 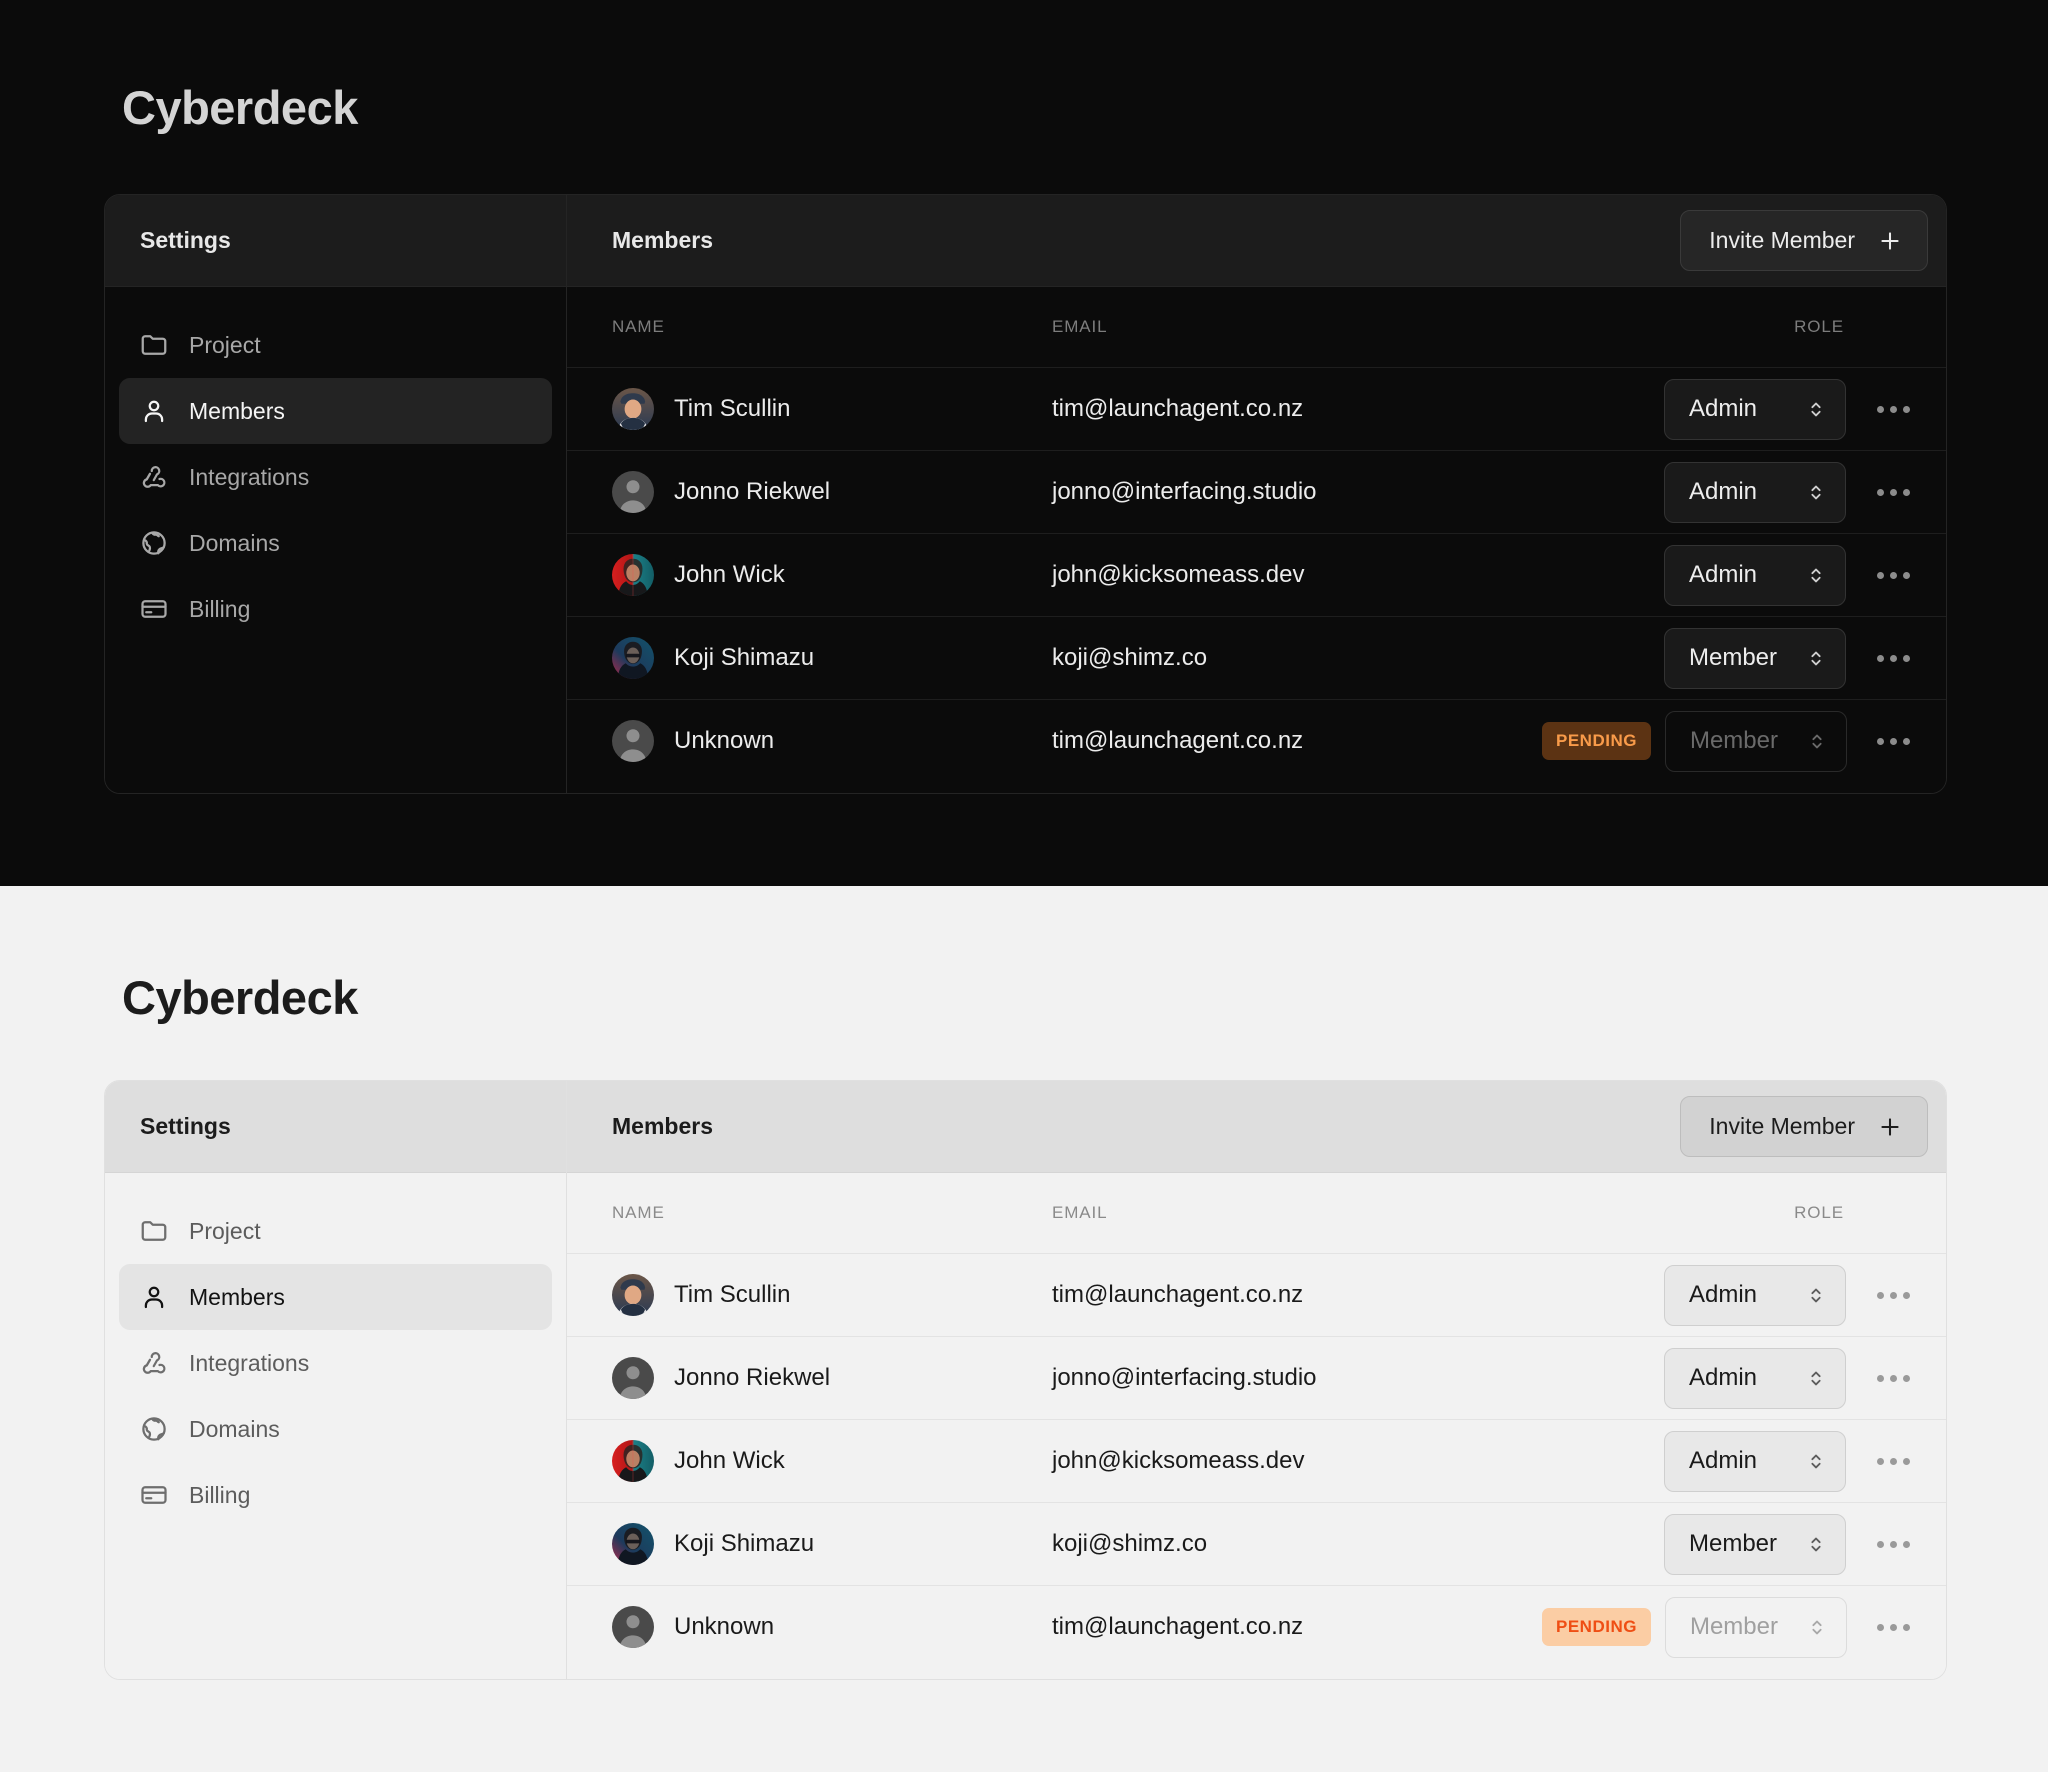 What do you see at coordinates (220, 1494) in the screenshot?
I see `sidebar-item-label: Billing` at bounding box center [220, 1494].